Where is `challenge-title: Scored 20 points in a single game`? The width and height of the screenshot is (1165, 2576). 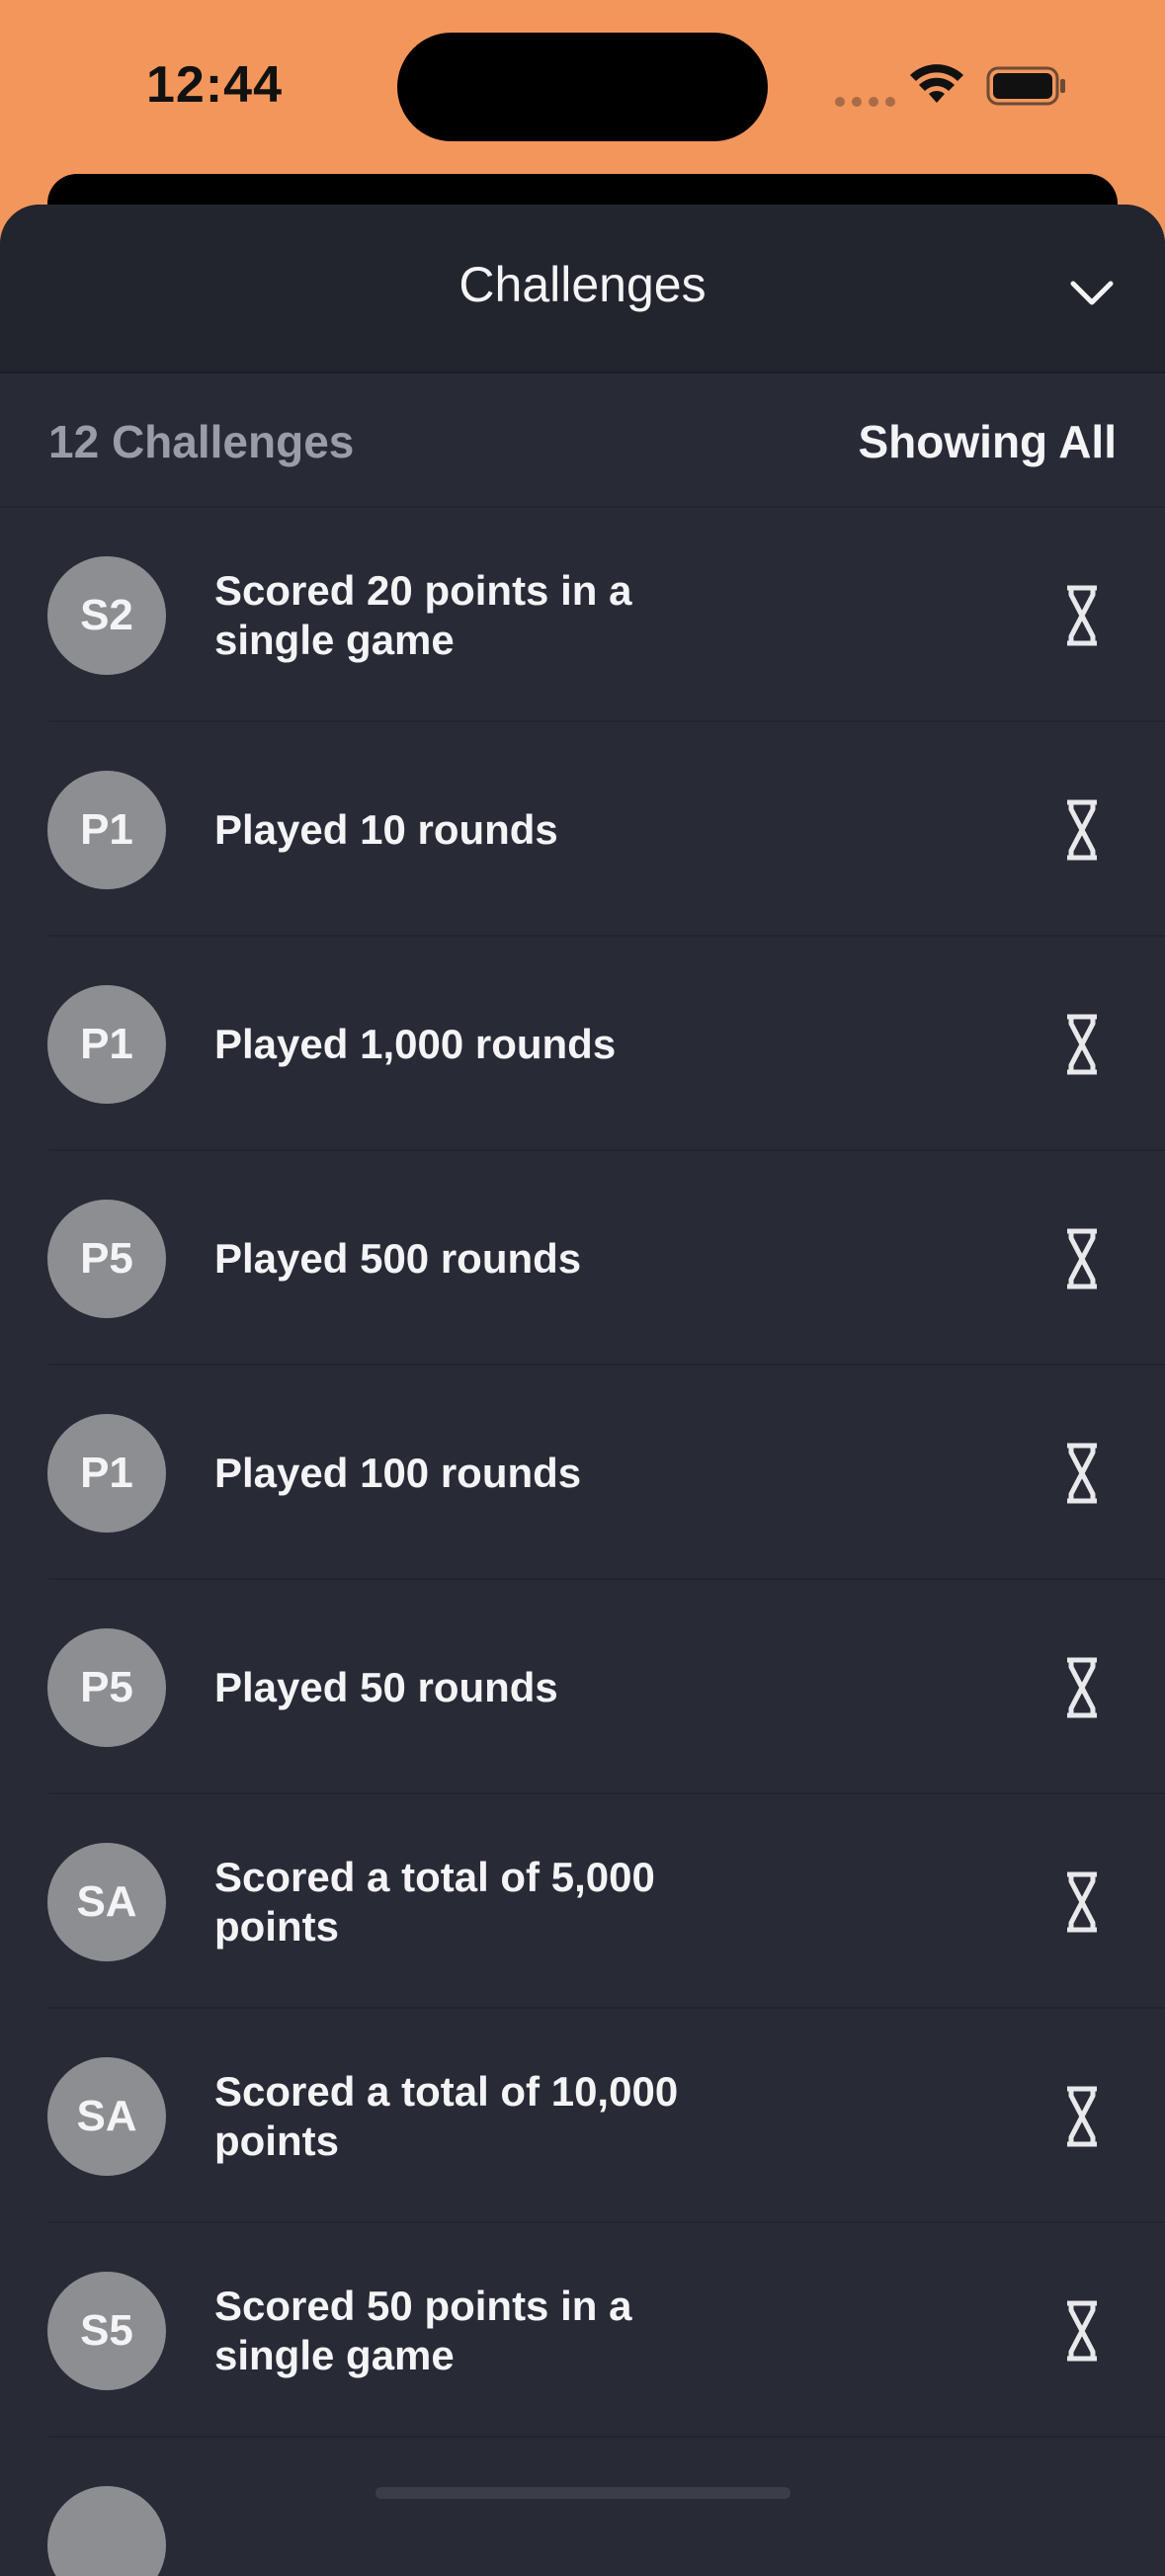 challenge-title: Scored 20 points in a single game is located at coordinates (423, 614).